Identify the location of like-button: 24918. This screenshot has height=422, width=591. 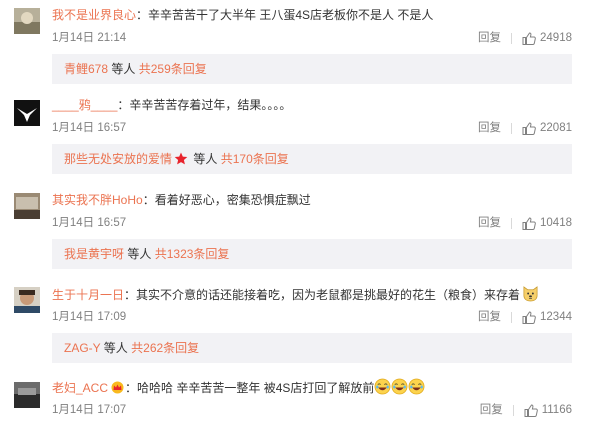
(547, 38).